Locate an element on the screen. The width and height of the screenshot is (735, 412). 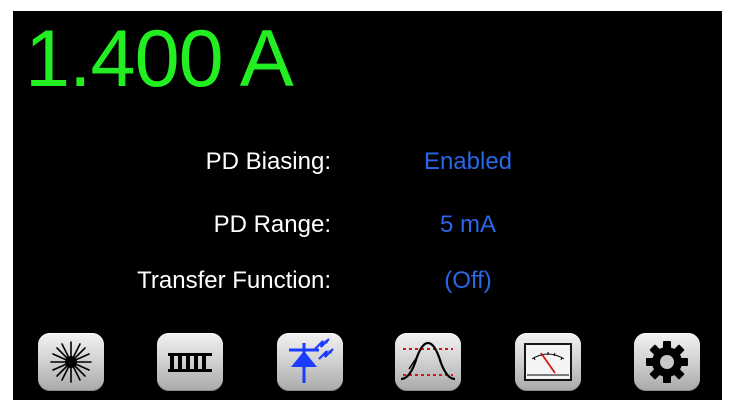
gear-icon is located at coordinates (667, 362).